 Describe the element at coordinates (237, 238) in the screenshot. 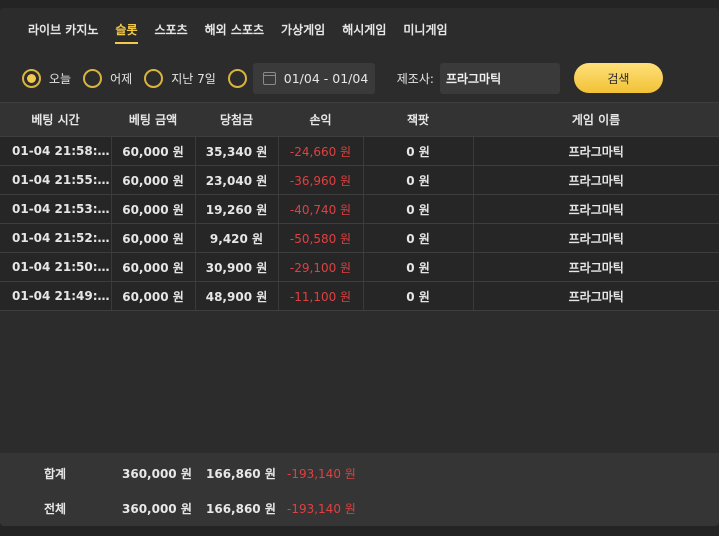

I see `cell-winnings: 9,420 원` at that location.